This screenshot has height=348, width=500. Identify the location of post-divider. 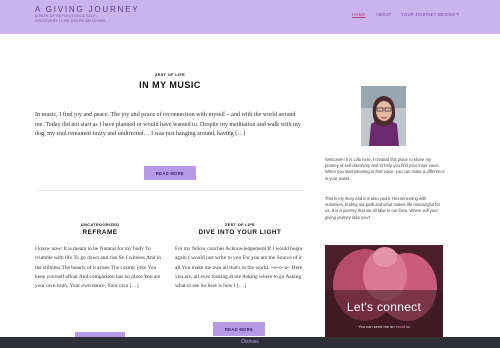
(170, 190).